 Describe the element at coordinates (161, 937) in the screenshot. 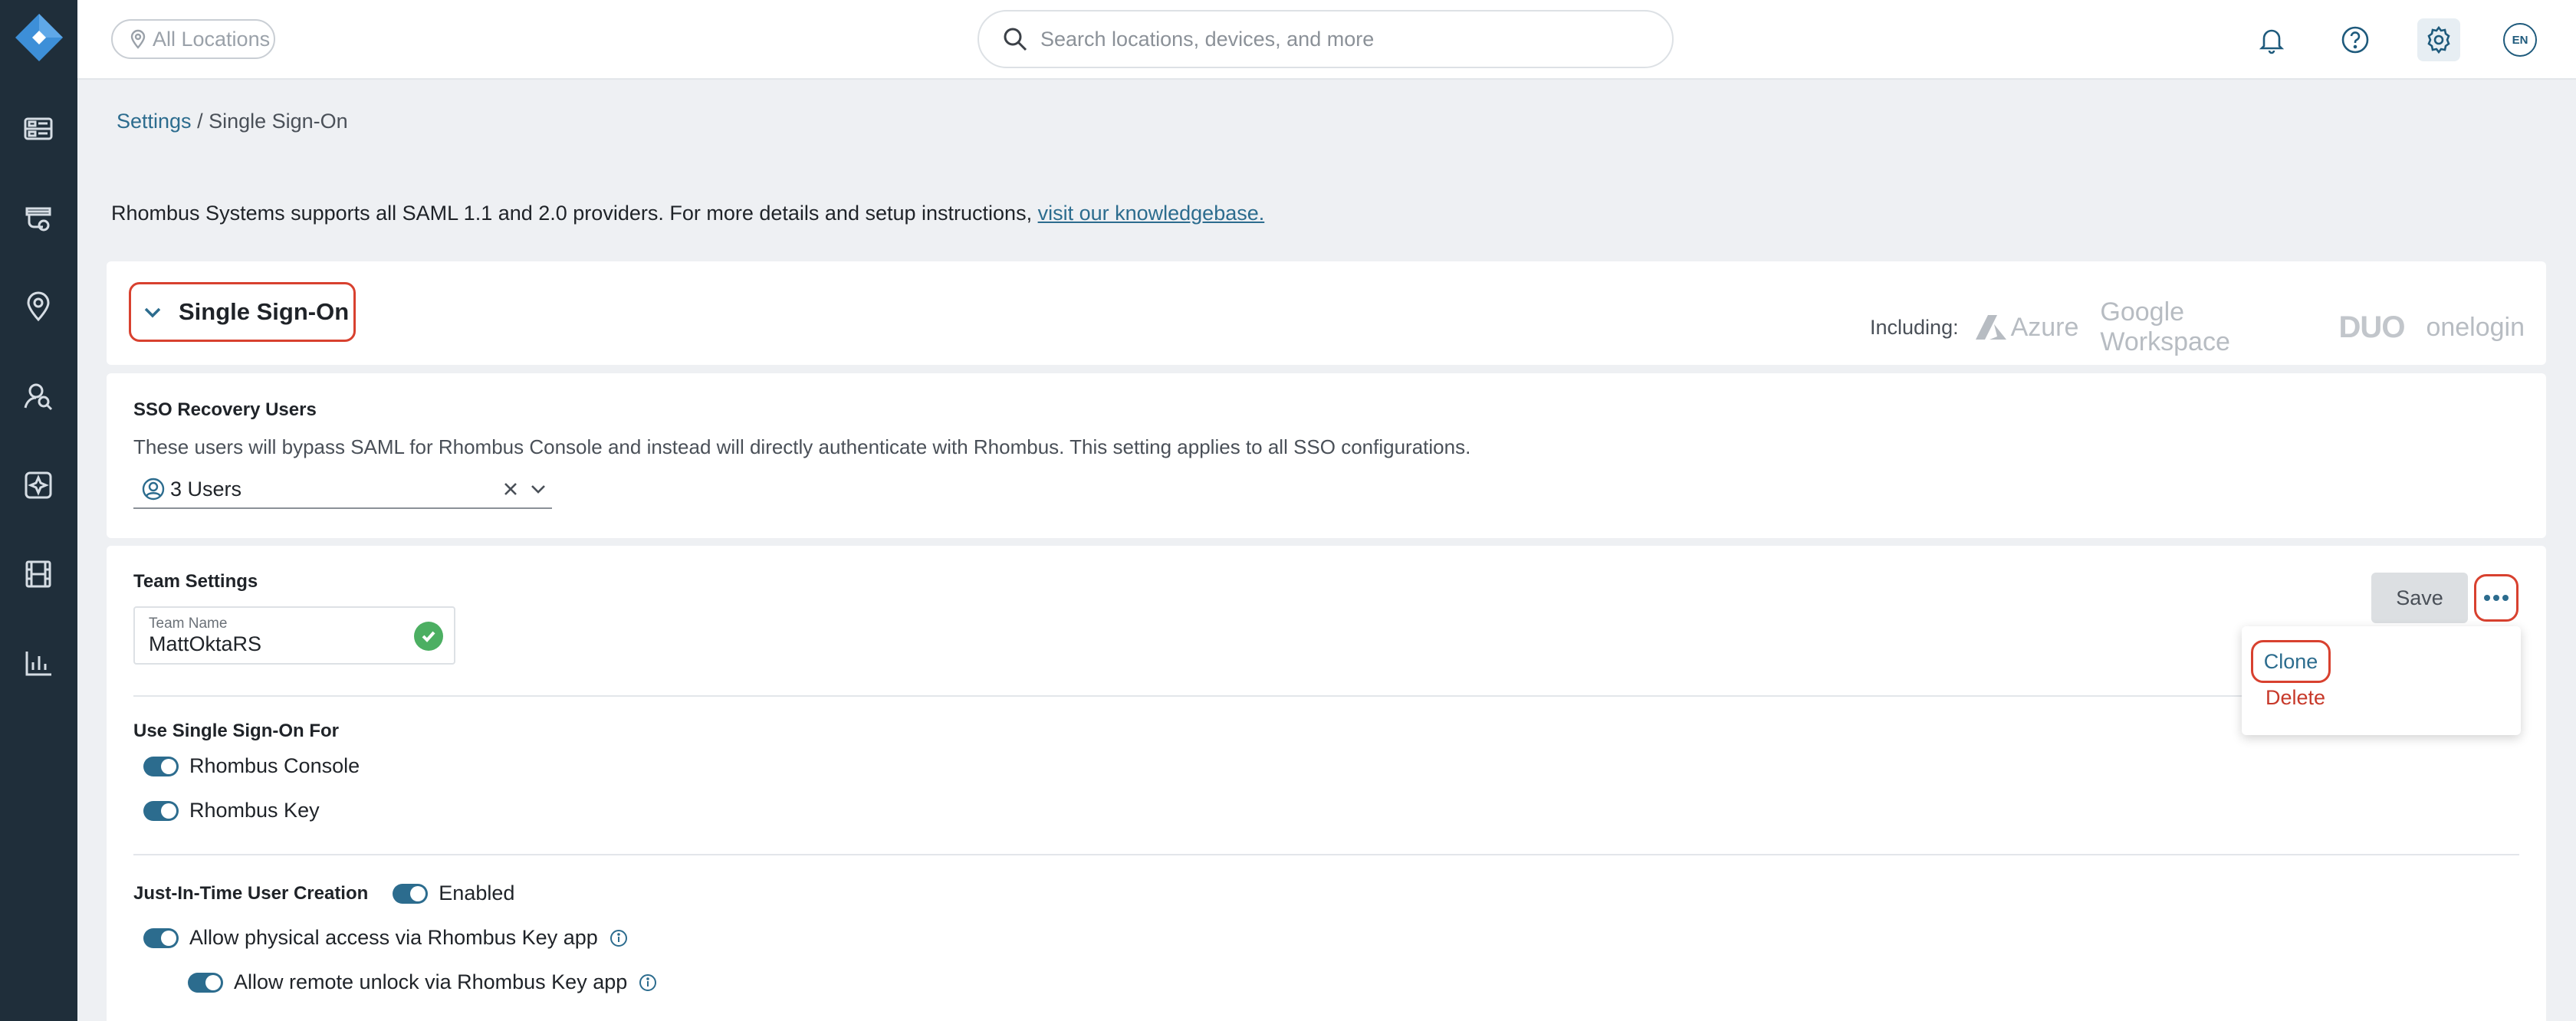

I see `physical-access-toggle` at that location.